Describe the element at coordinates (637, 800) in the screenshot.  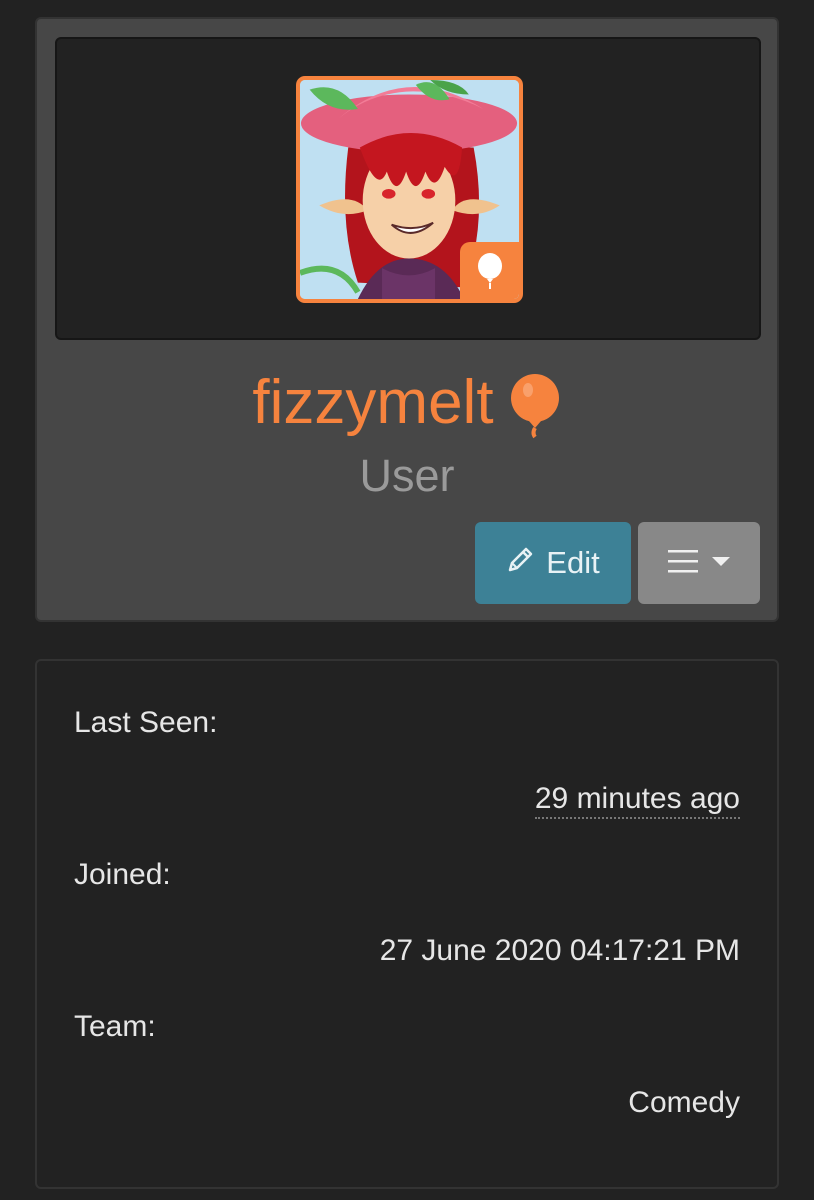
I see `last-seen-value: 29 minutes ago` at that location.